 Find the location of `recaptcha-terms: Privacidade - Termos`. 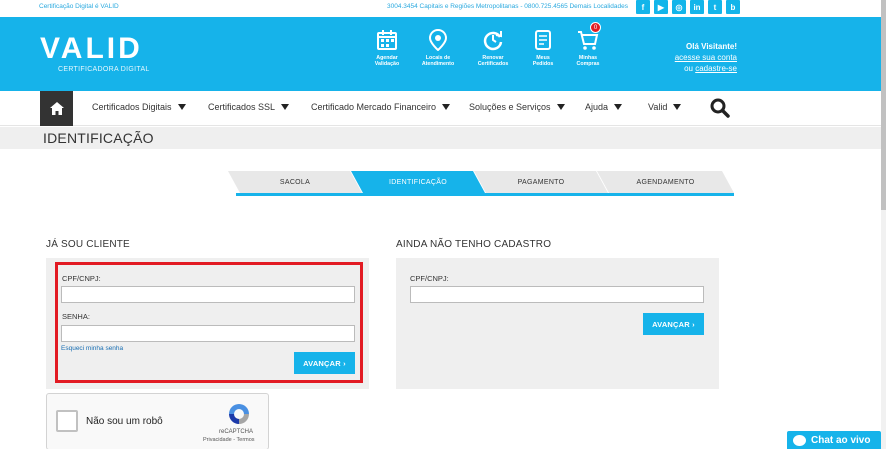

recaptcha-terms: Privacidade - Termos is located at coordinates (229, 440).